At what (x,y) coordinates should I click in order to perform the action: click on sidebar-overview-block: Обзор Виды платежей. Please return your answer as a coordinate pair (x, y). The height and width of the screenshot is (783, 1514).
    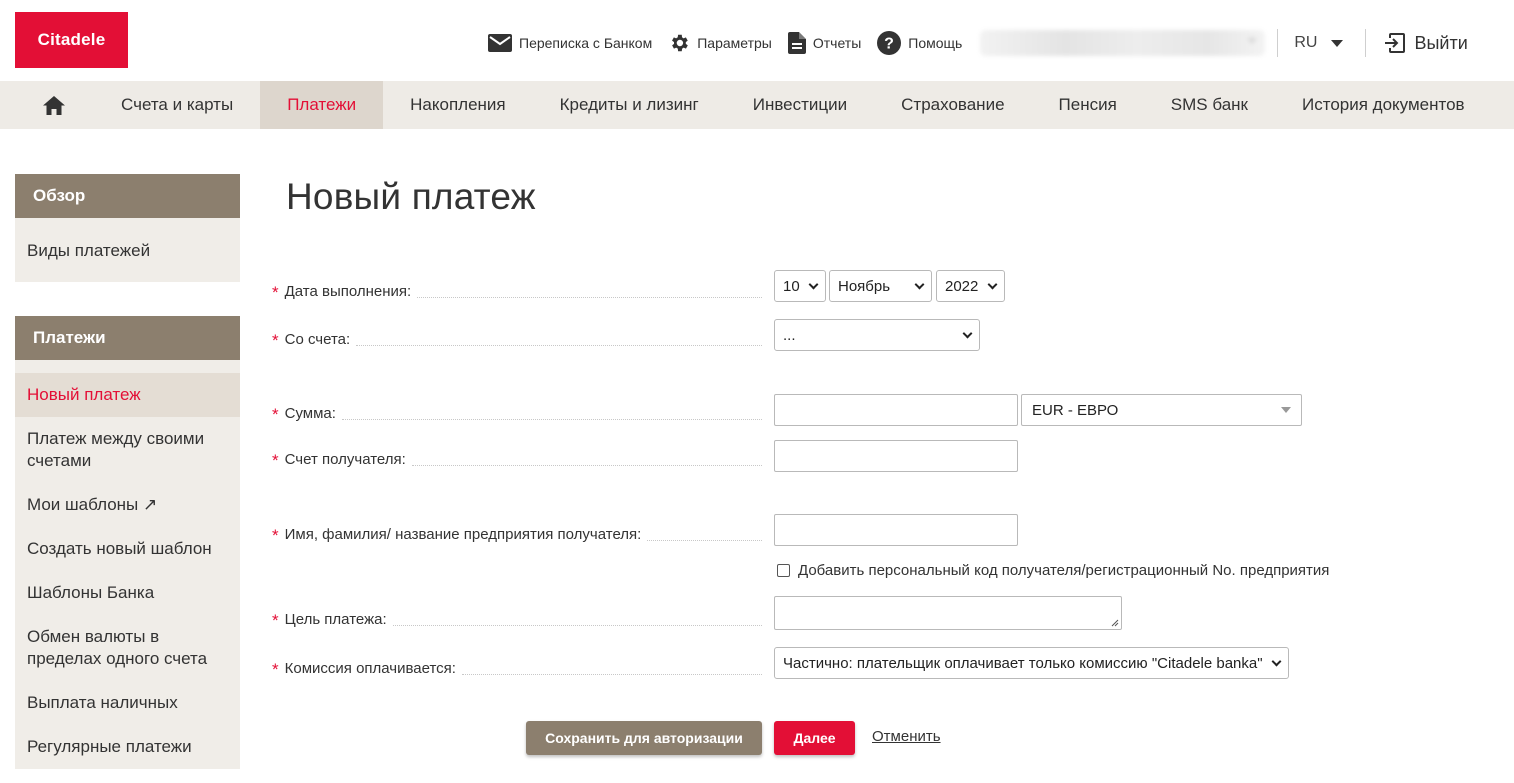
    Looking at the image, I should click on (127, 228).